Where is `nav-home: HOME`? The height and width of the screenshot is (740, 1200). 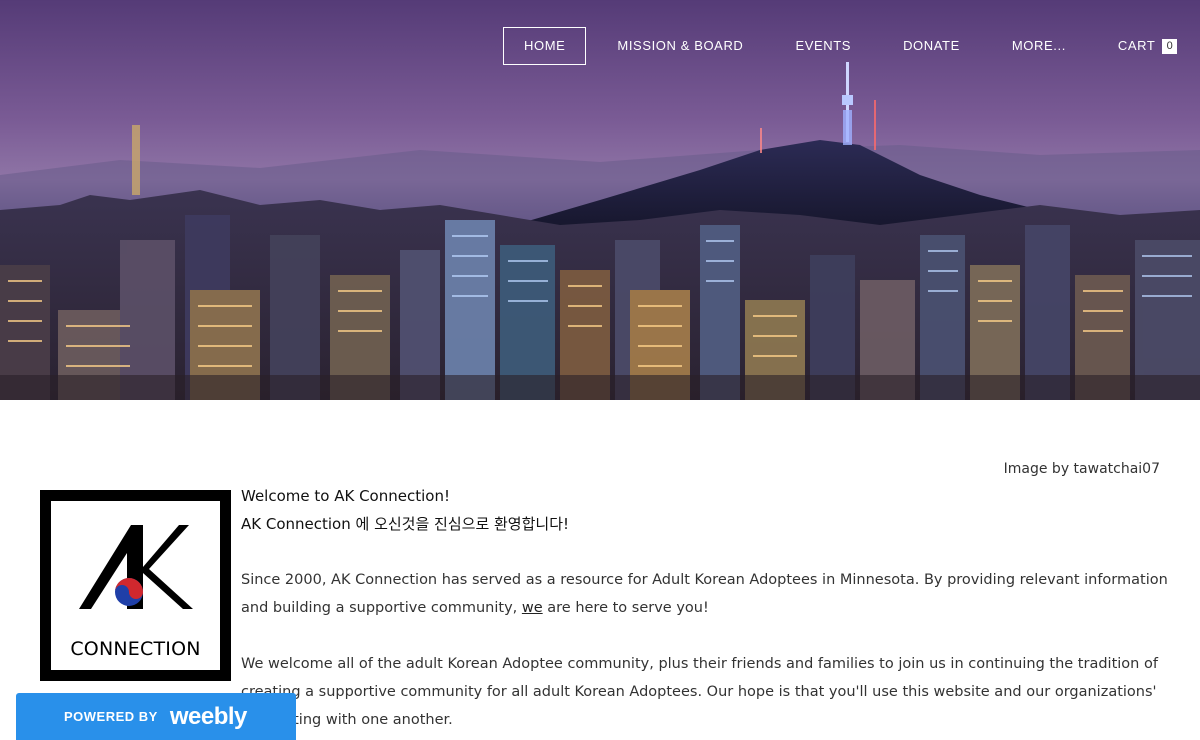
nav-home: HOME is located at coordinates (545, 46).